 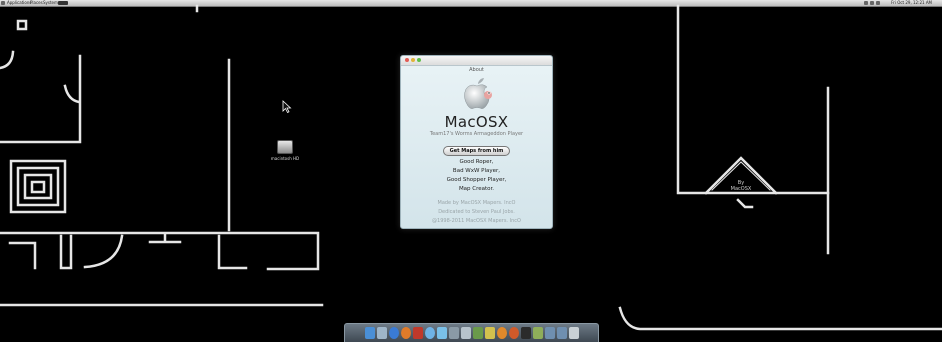 I want to click on door-arc, so click(x=103, y=251).